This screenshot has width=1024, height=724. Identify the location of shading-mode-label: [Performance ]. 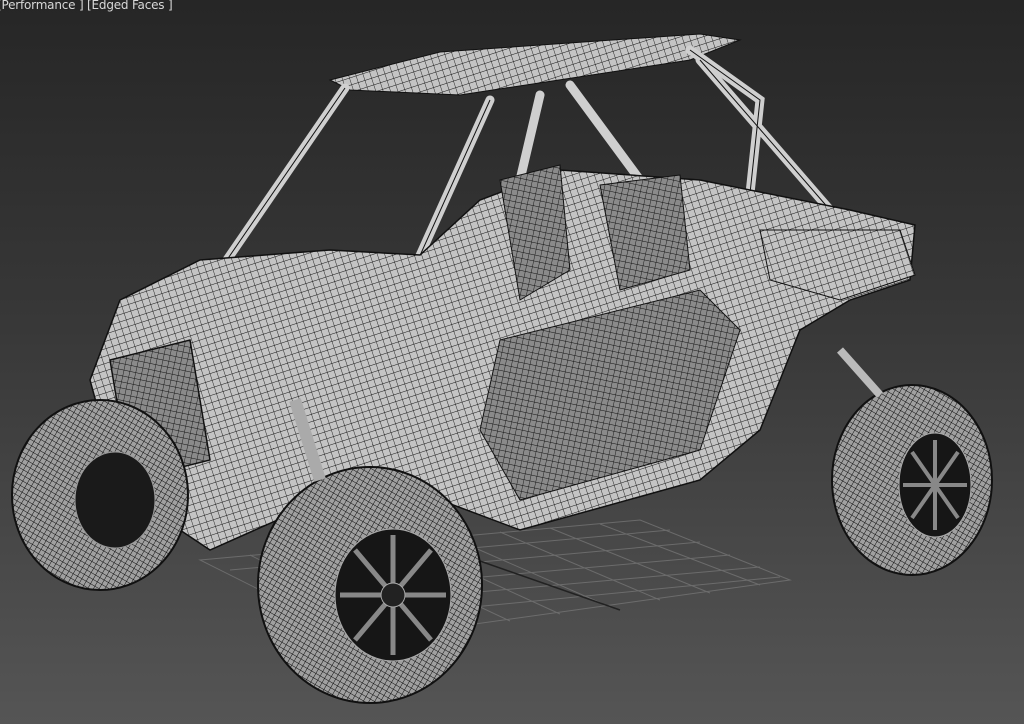
(42, 6).